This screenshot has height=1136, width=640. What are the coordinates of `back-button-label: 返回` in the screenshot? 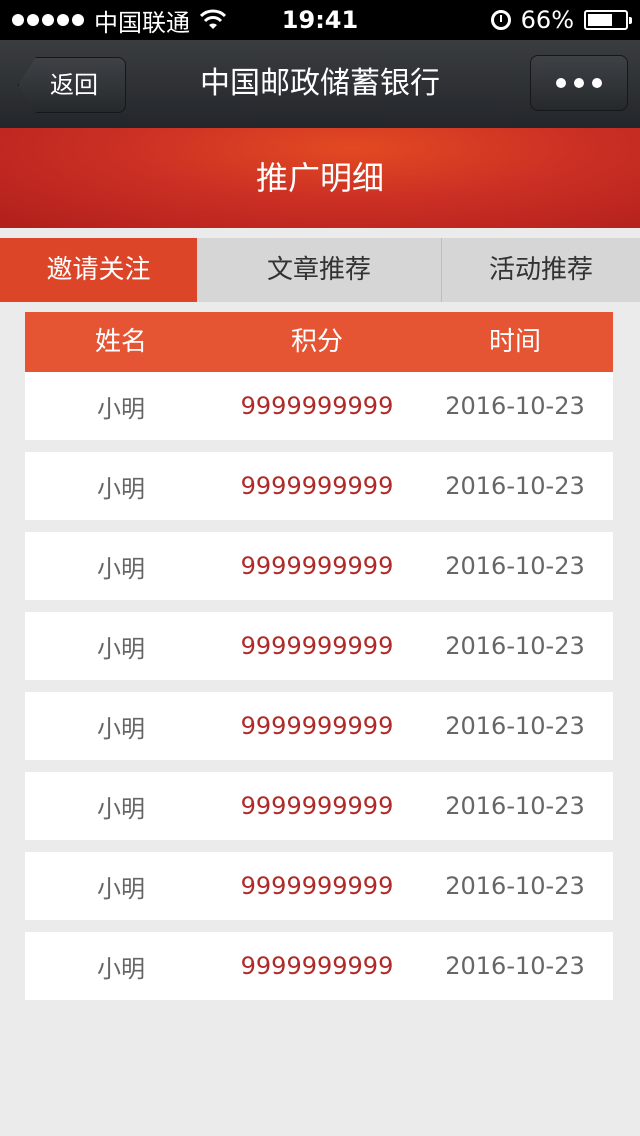 It's located at (74, 85).